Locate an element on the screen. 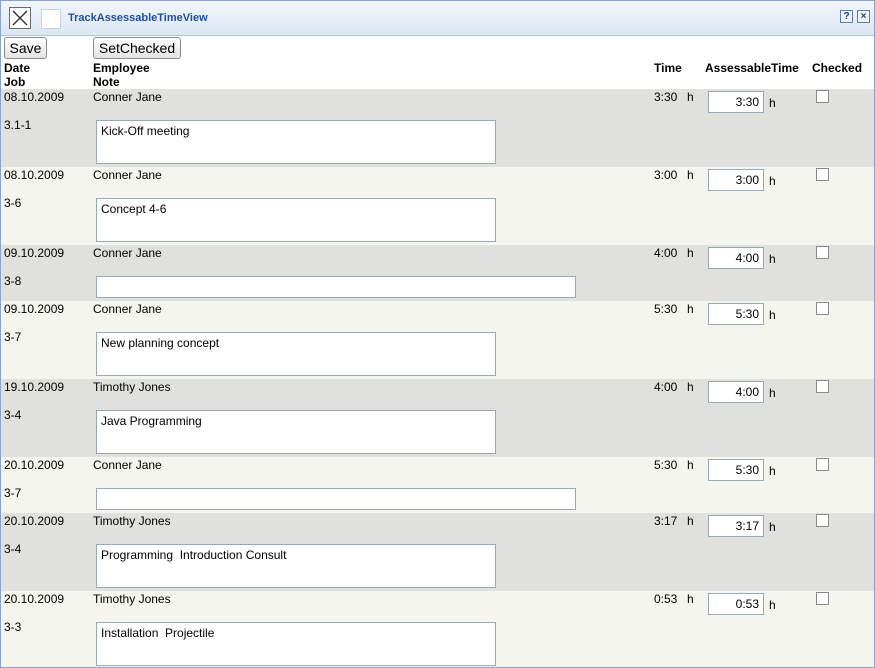 The width and height of the screenshot is (875, 668). assessable-time-input: 3:00 is located at coordinates (736, 180).